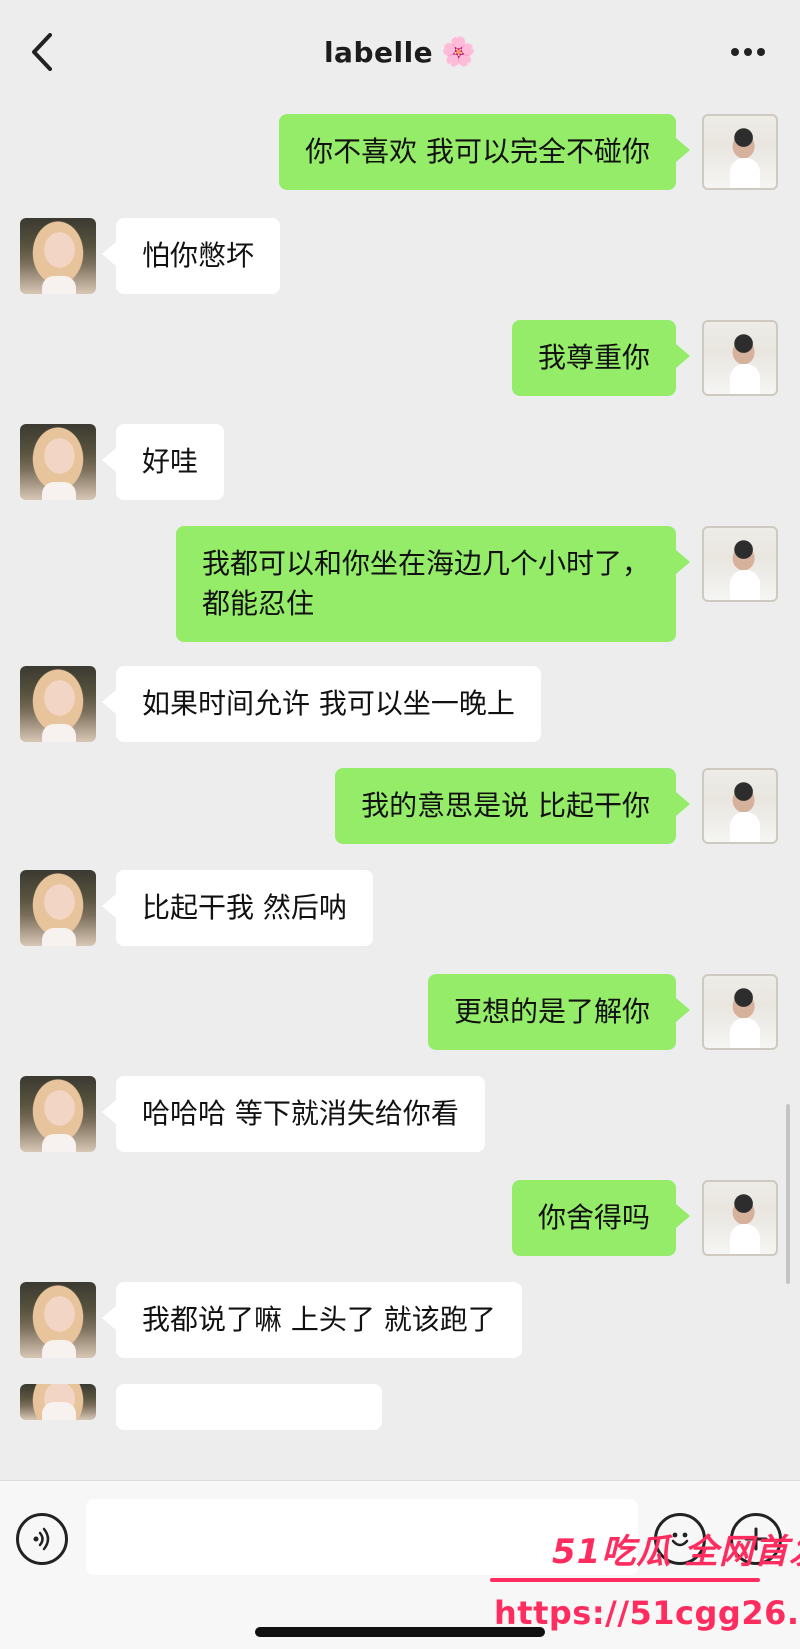 The height and width of the screenshot is (1649, 800). What do you see at coordinates (601, 1218) in the screenshot?
I see `message-bubble-me: 你舍得吗` at bounding box center [601, 1218].